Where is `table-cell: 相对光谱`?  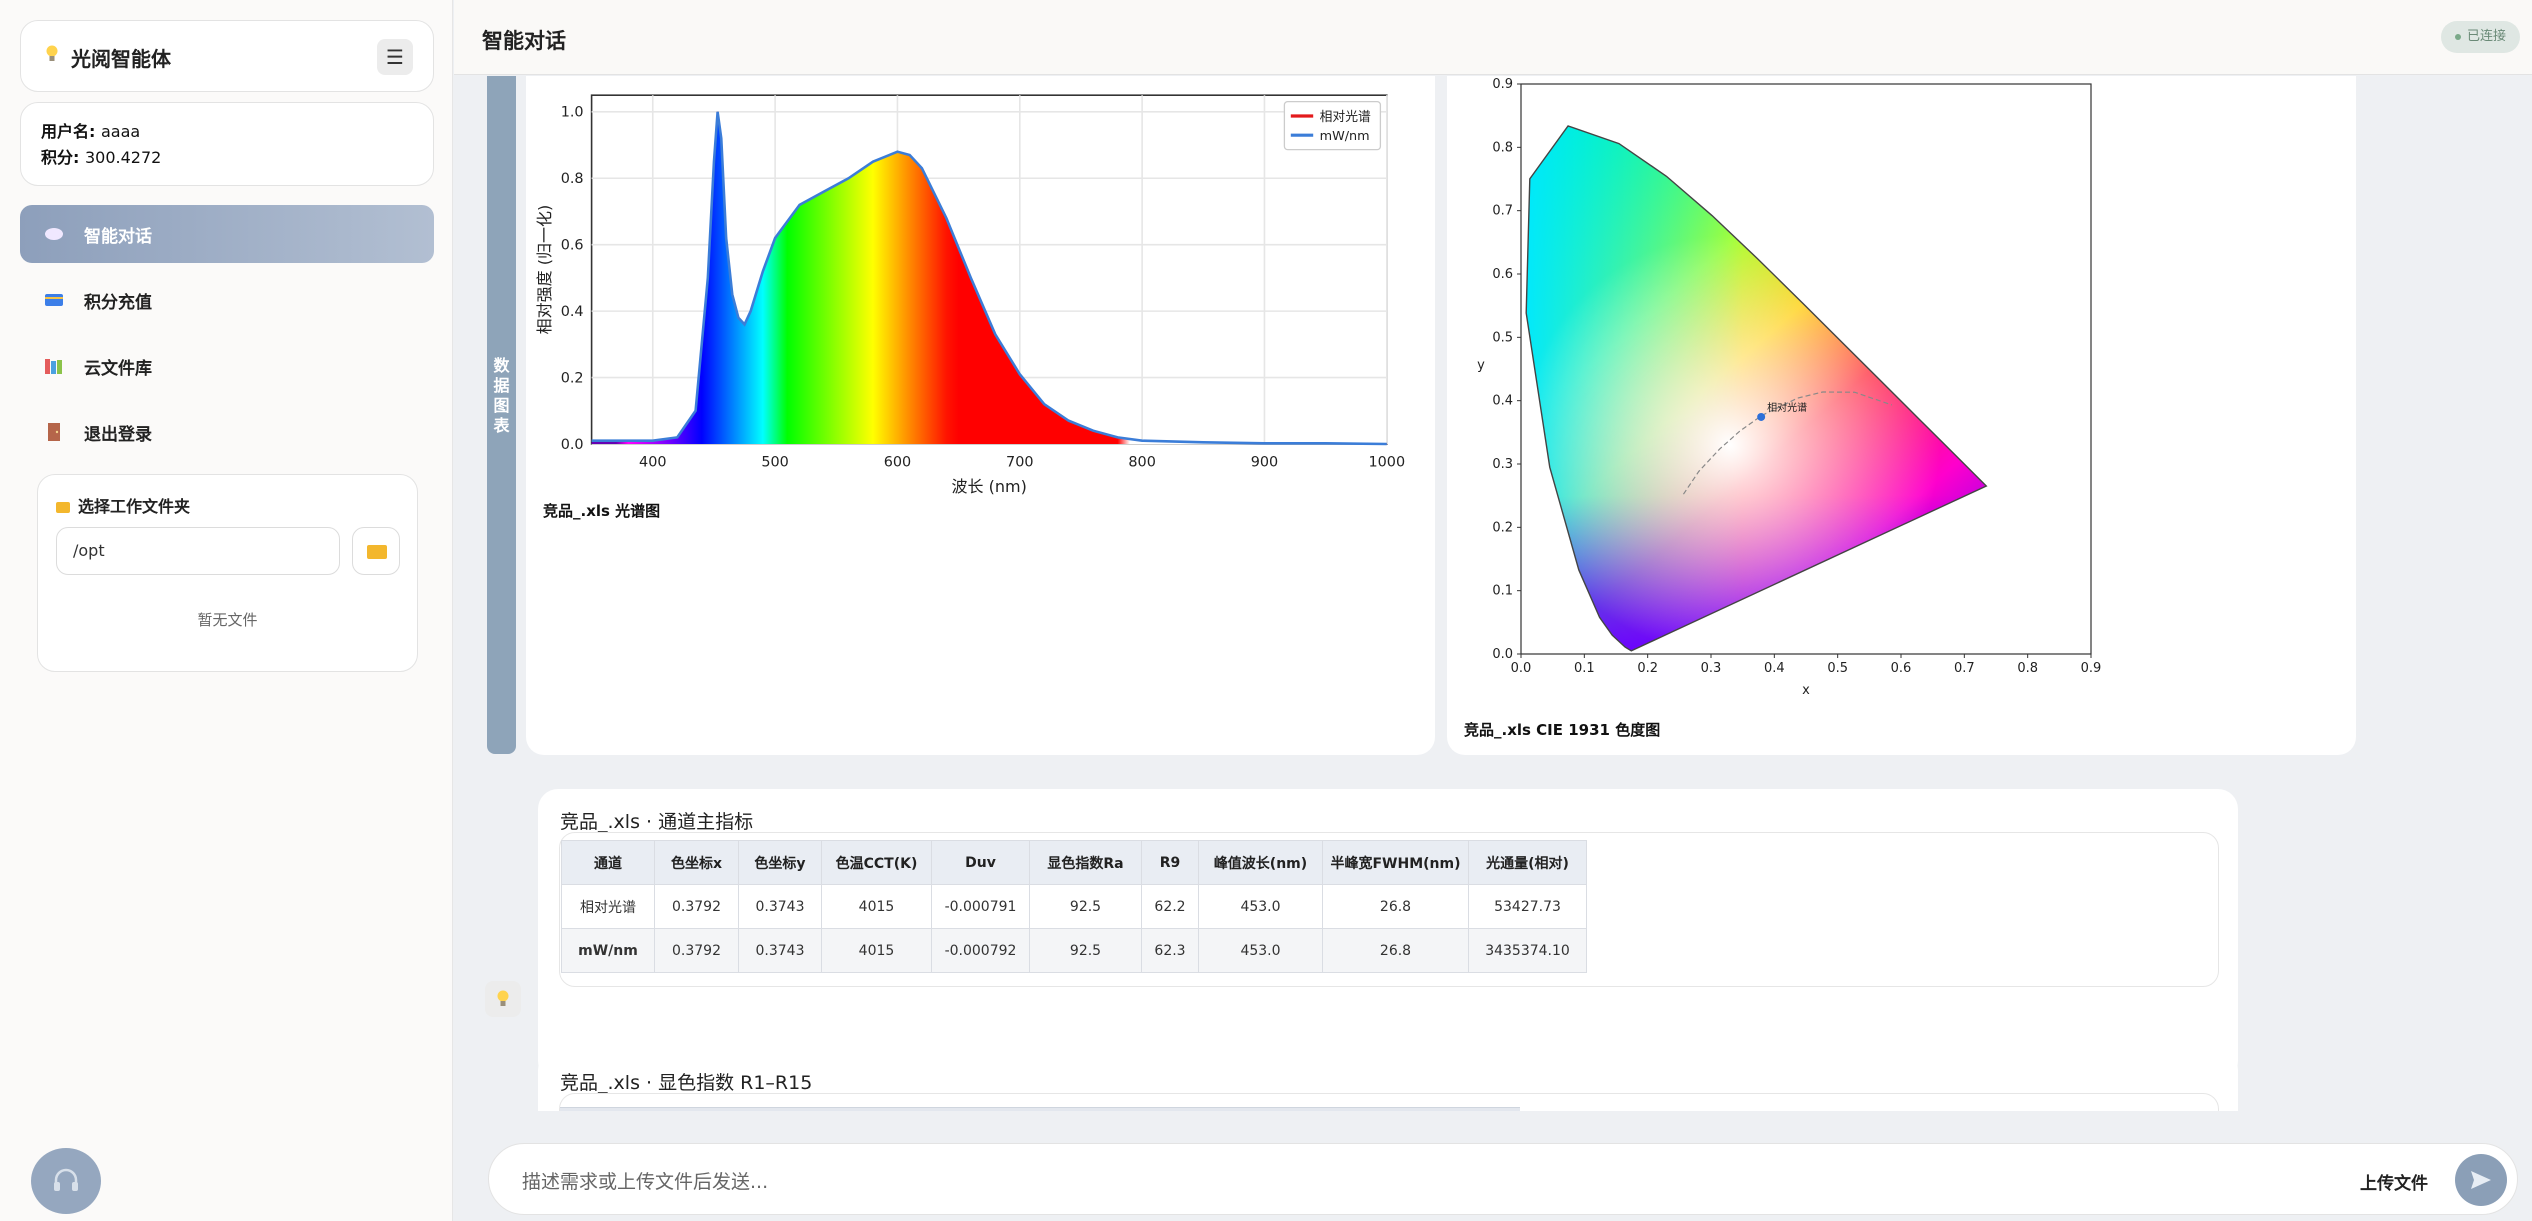 table-cell: 相对光谱 is located at coordinates (608, 906).